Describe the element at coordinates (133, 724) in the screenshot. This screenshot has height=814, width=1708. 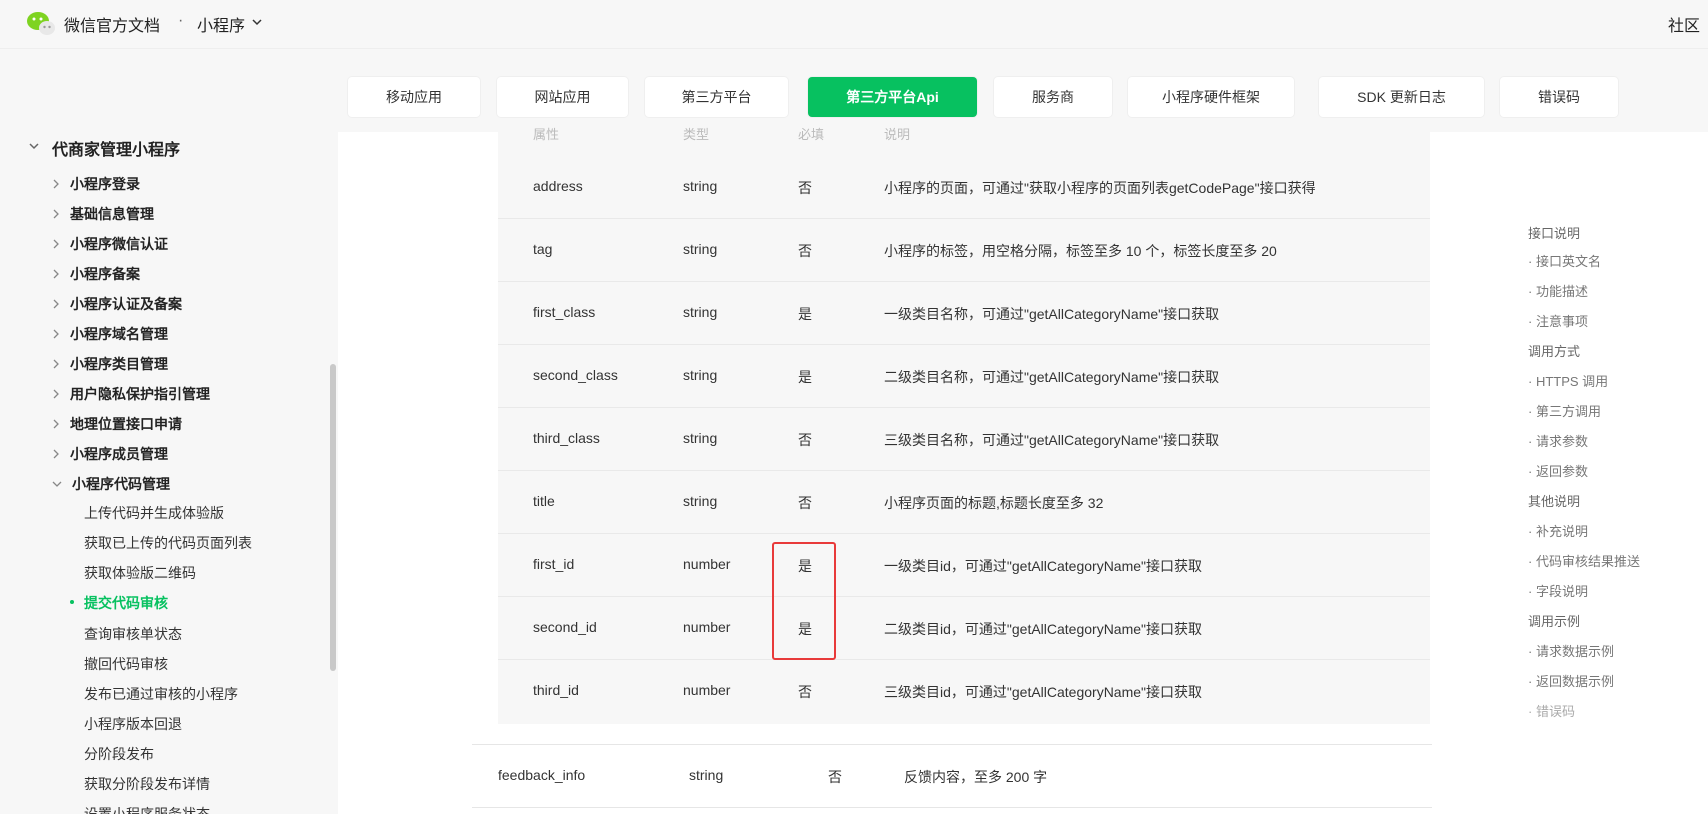
I see `sidebar-subitem: 小程序版本回退` at that location.